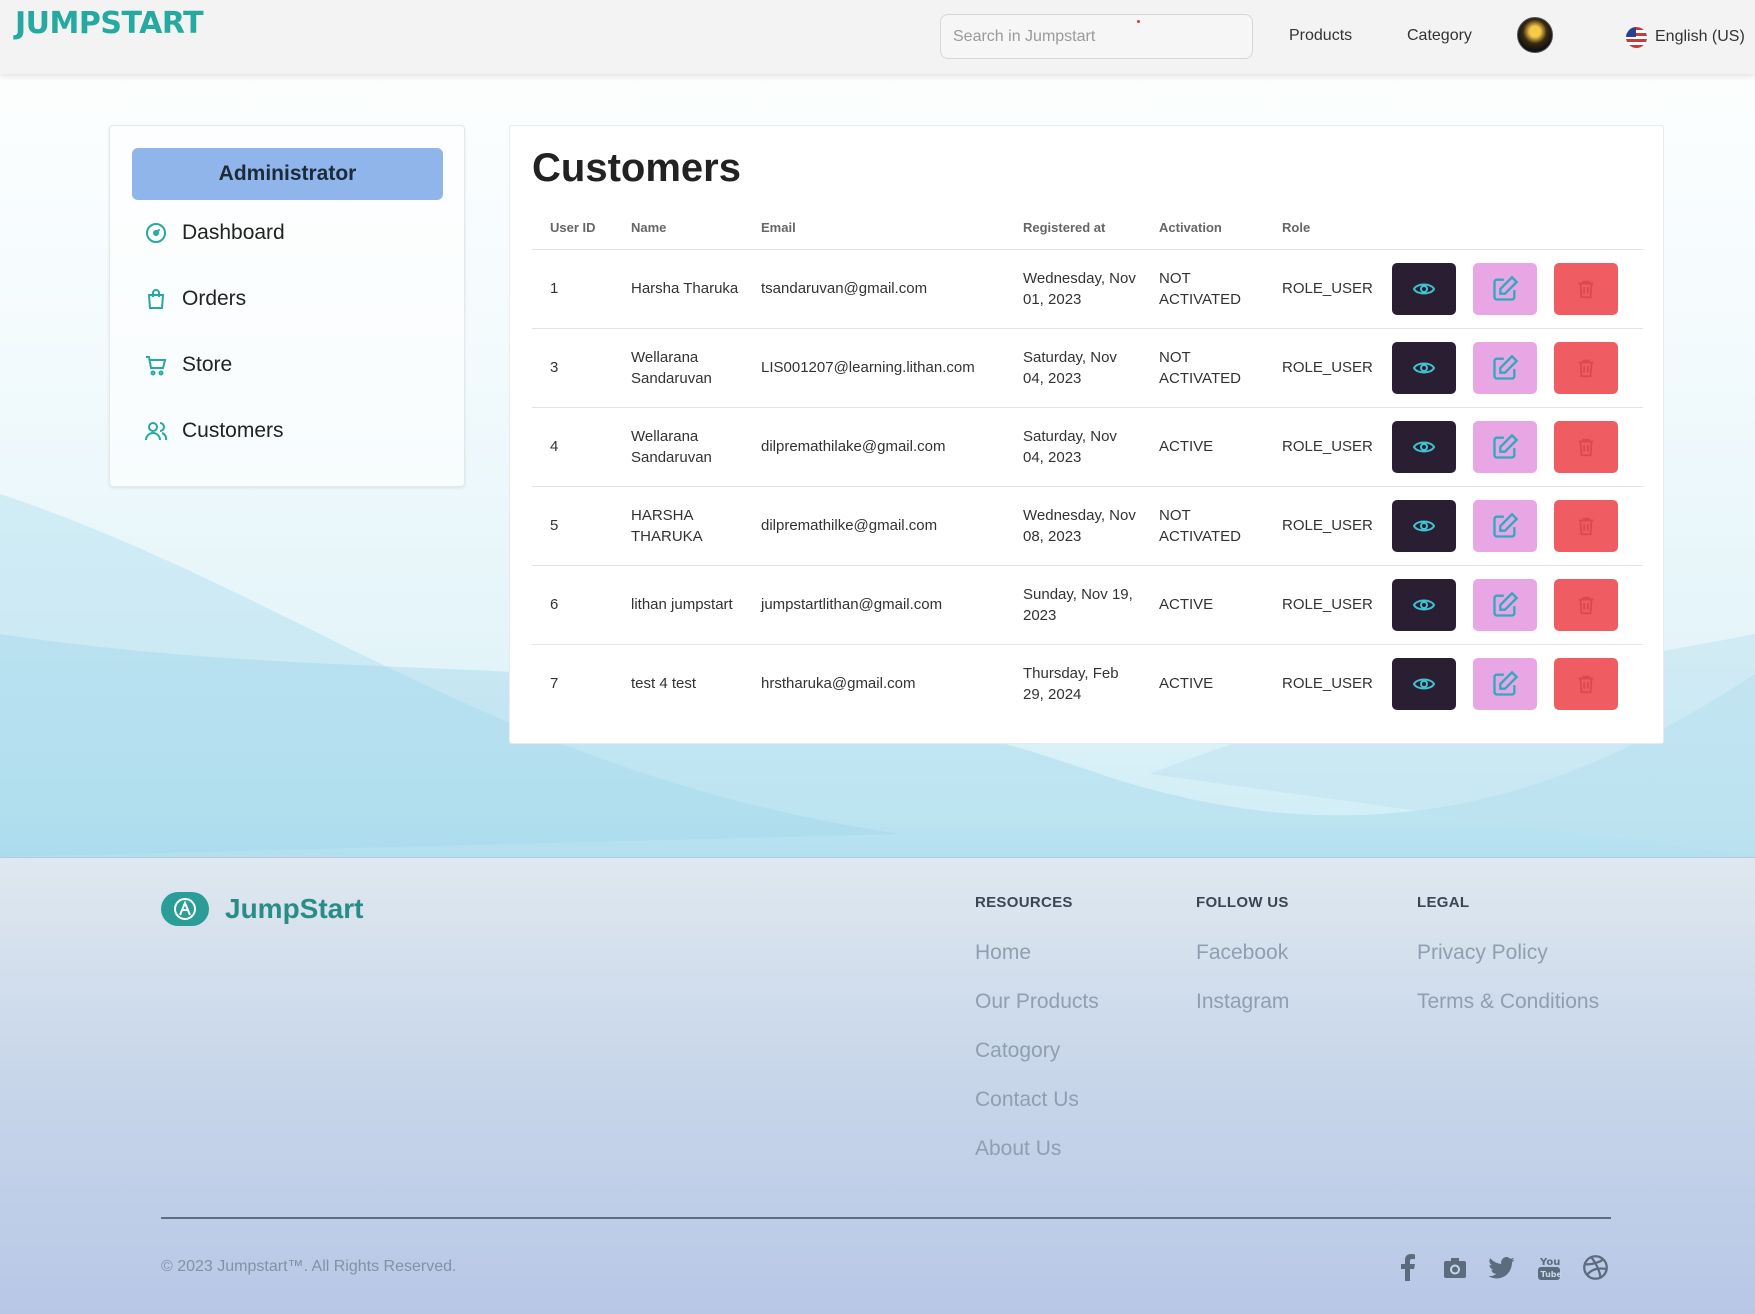 The width and height of the screenshot is (1755, 1314). I want to click on footer-link-facebook: Facebook, so click(1242, 953).